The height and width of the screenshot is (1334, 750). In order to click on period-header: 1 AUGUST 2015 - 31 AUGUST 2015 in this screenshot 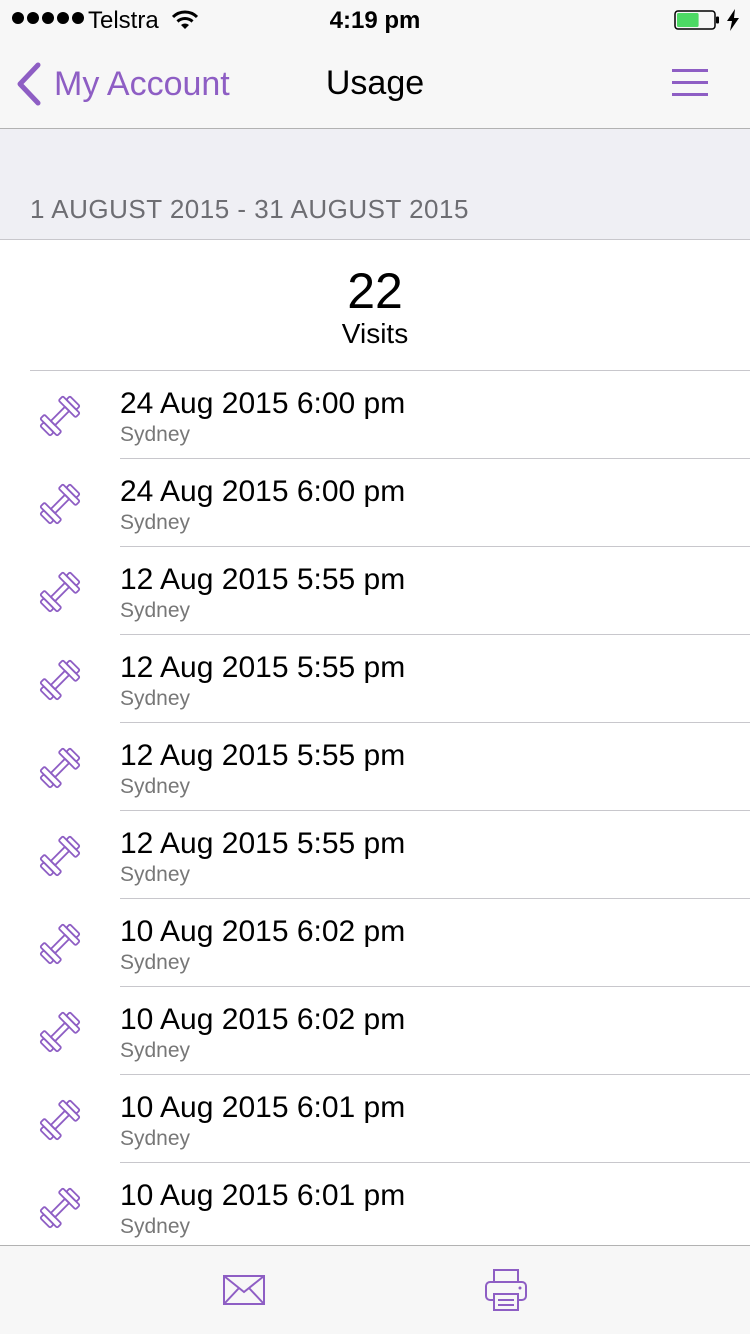, I will do `click(375, 184)`.